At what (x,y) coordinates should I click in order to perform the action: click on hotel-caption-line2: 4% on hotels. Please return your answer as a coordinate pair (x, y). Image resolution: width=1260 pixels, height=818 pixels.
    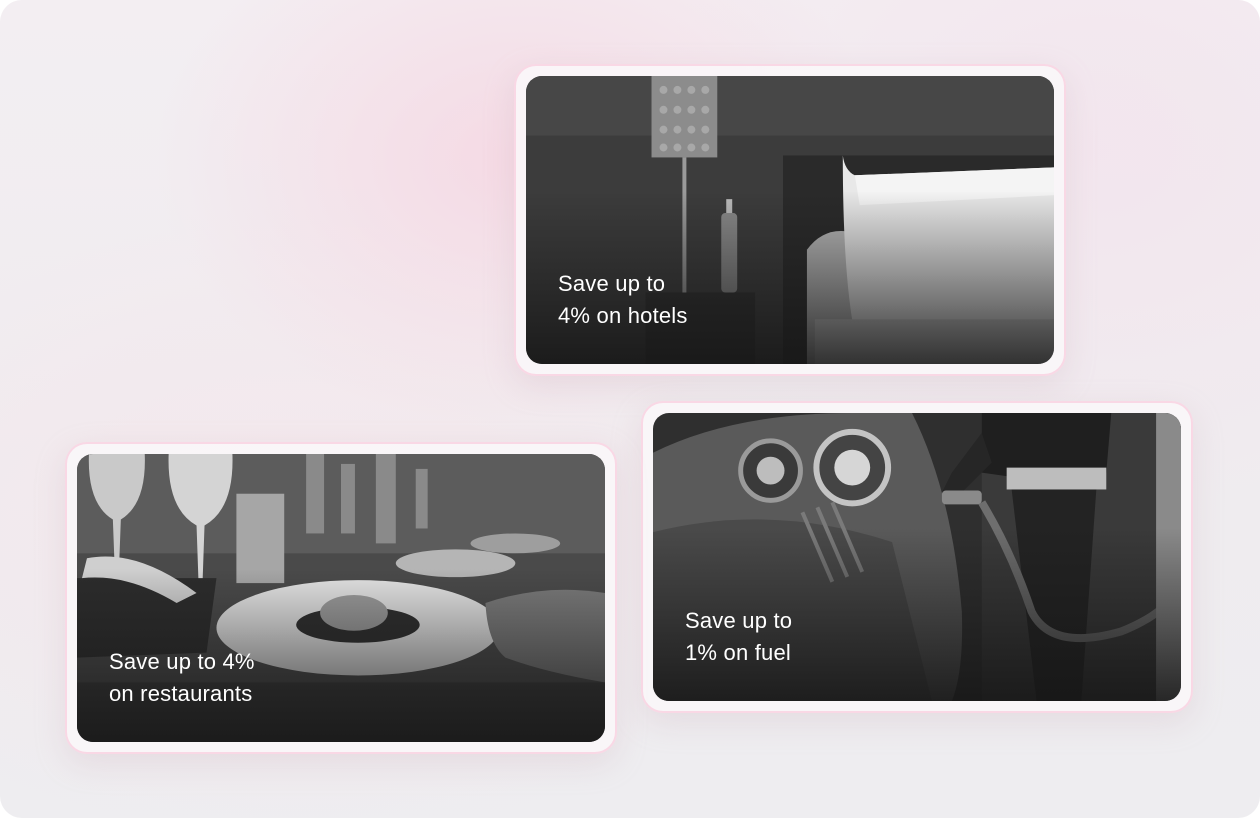
    Looking at the image, I should click on (623, 315).